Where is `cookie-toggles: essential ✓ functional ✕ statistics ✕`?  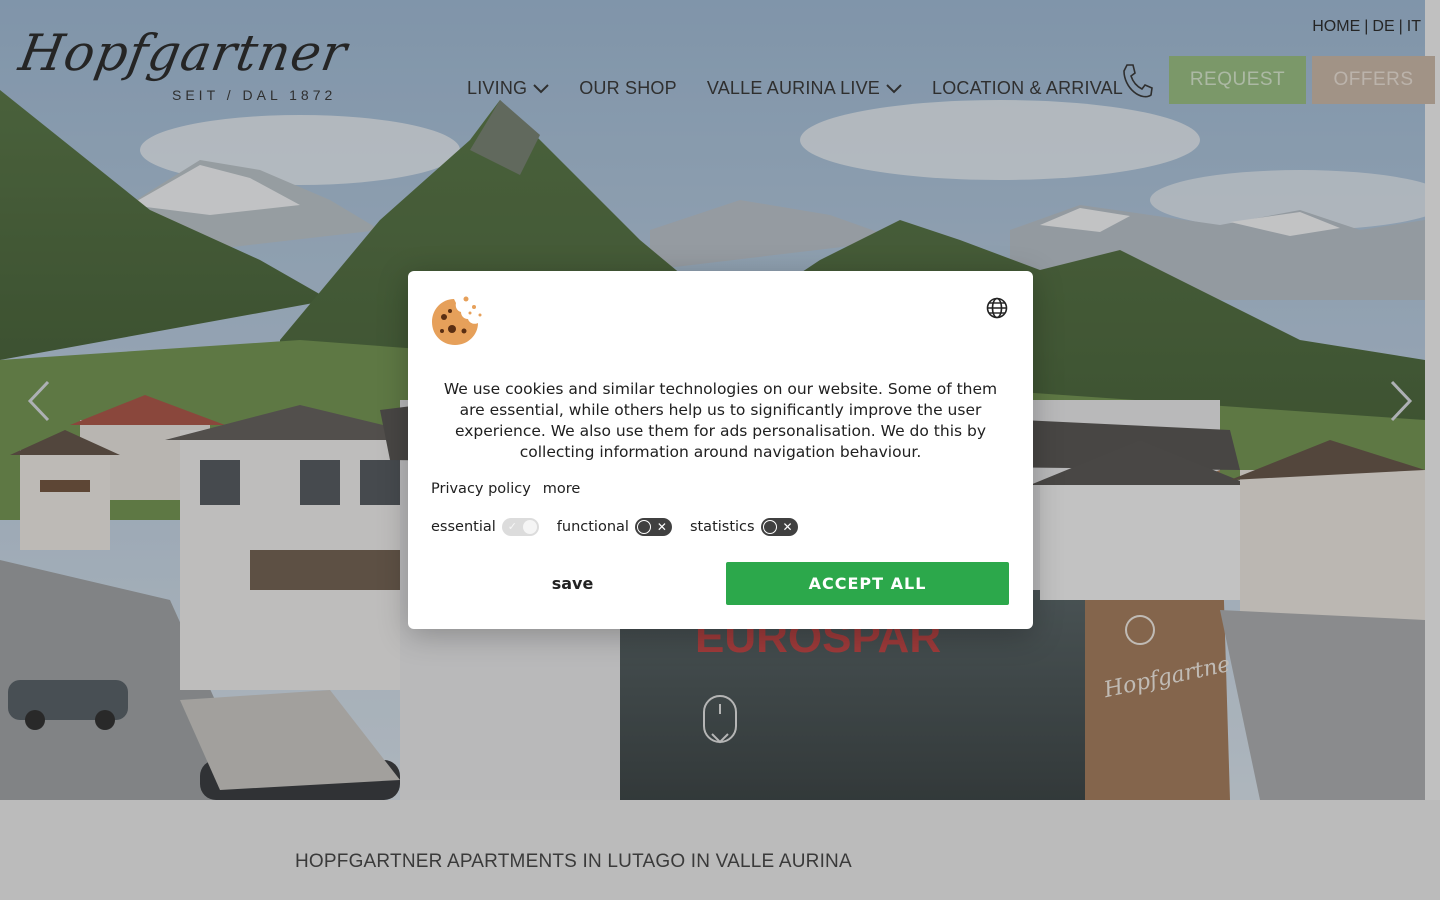
cookie-toggles: essential ✓ functional ✕ statistics ✕ is located at coordinates (623, 527).